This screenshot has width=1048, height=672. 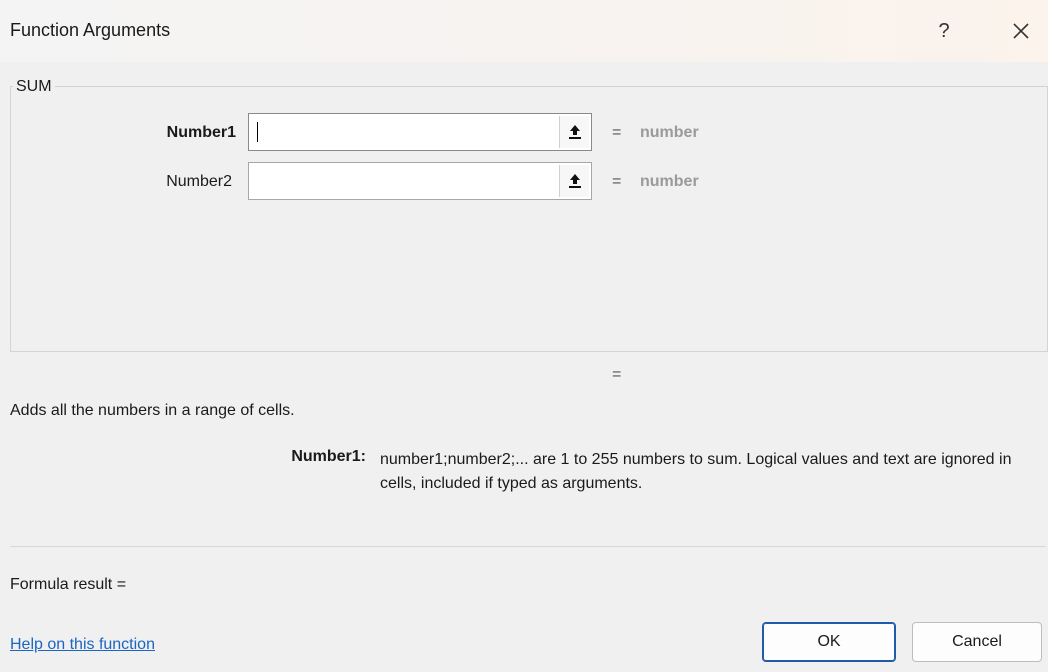 I want to click on number1-result-hint: number, so click(x=669, y=132).